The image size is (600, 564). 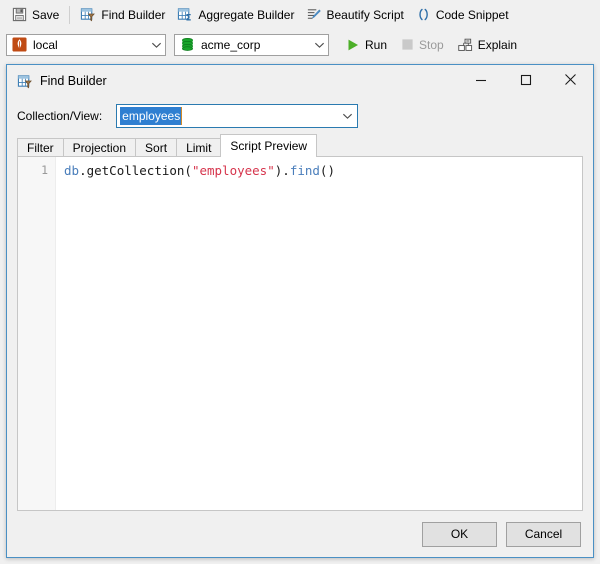 I want to click on toolbar-separator, so click(x=70, y=14).